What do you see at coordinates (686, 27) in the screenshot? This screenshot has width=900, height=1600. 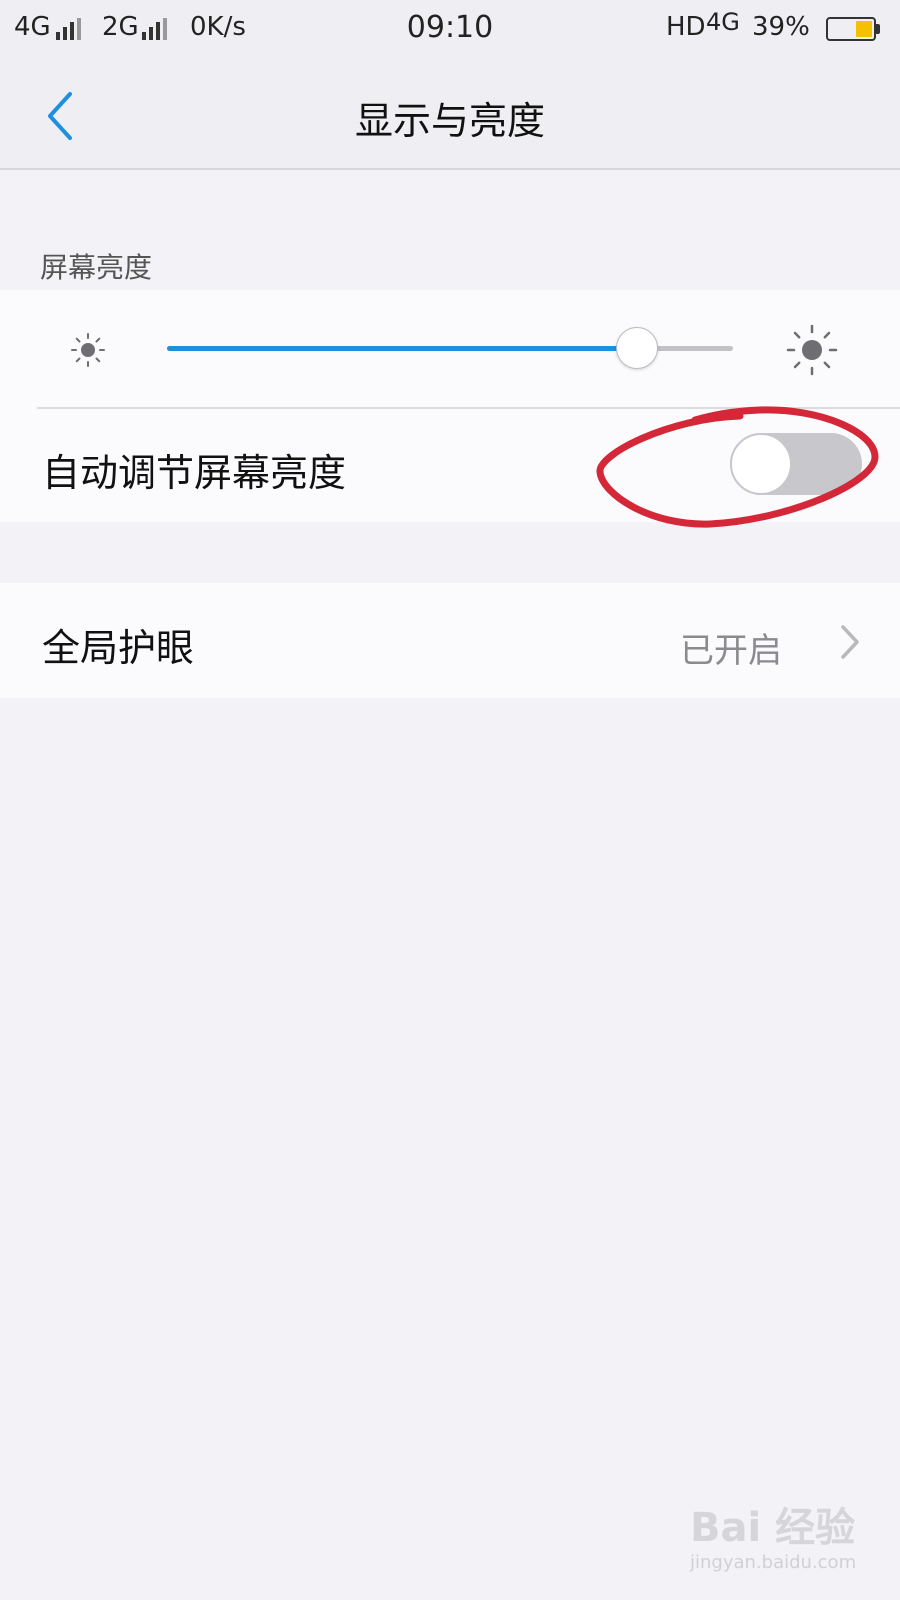 I see `hd-indicator: HD` at bounding box center [686, 27].